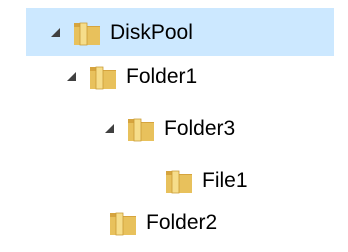 The height and width of the screenshot is (252, 348). I want to click on tree-item-folder2: Folder2, so click(150, 222).